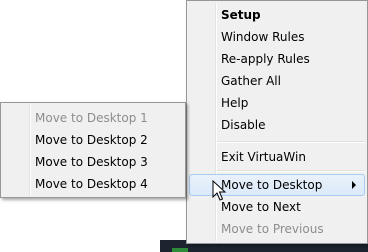 This screenshot has width=368, height=252. I want to click on menu-item-setup: Setup, so click(277, 15).